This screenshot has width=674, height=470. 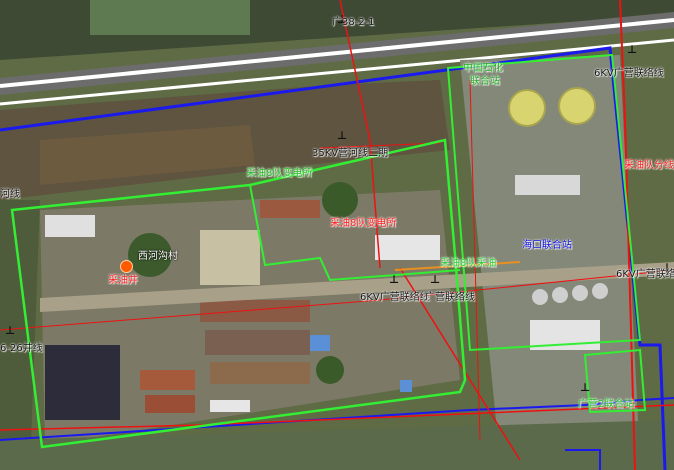 What do you see at coordinates (649, 165) in the screenshot?
I see `line-label: 采油队分线` at bounding box center [649, 165].